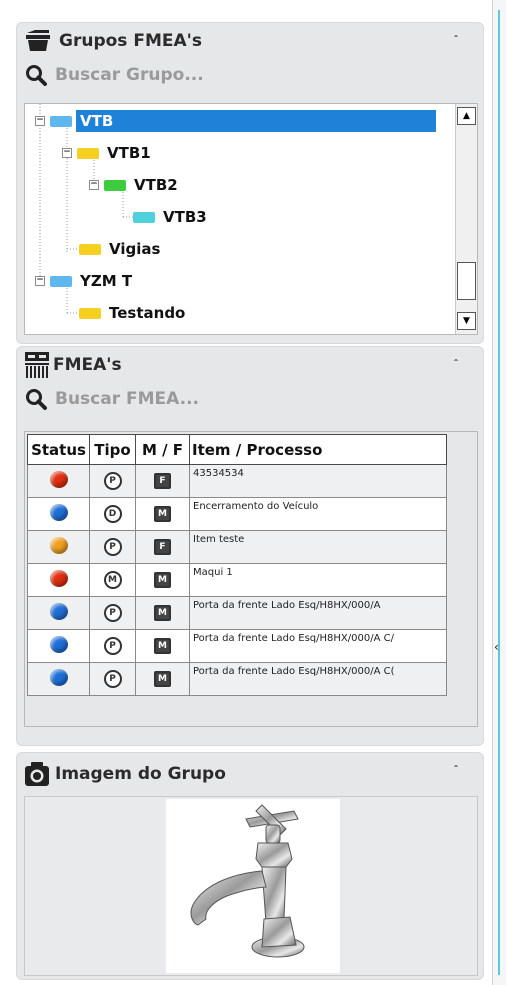  I want to click on tree-scrollbar: ▲ ▼, so click(466, 219).